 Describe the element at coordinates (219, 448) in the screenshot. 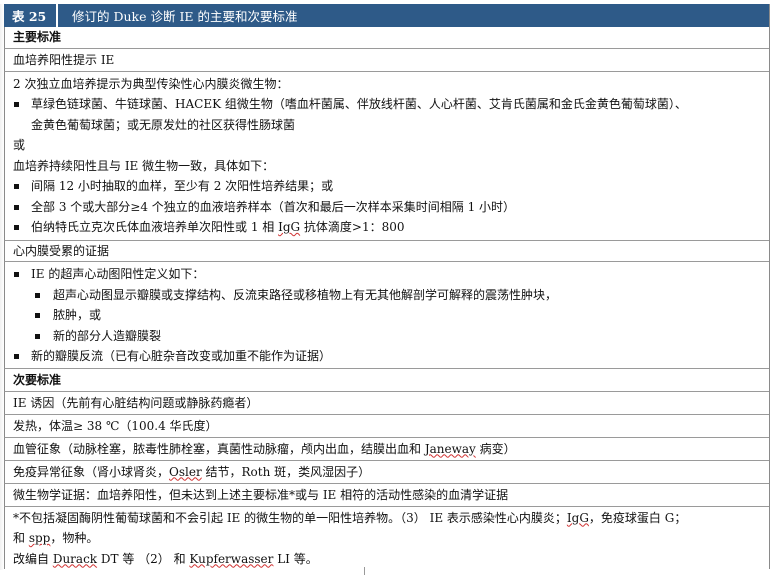

I see `minor-item-vascular-pre: 血管征象（动脉栓塞，脓毒性肺栓塞，真菌性动脉瘤，颅内出血，结膜出血和` at that location.